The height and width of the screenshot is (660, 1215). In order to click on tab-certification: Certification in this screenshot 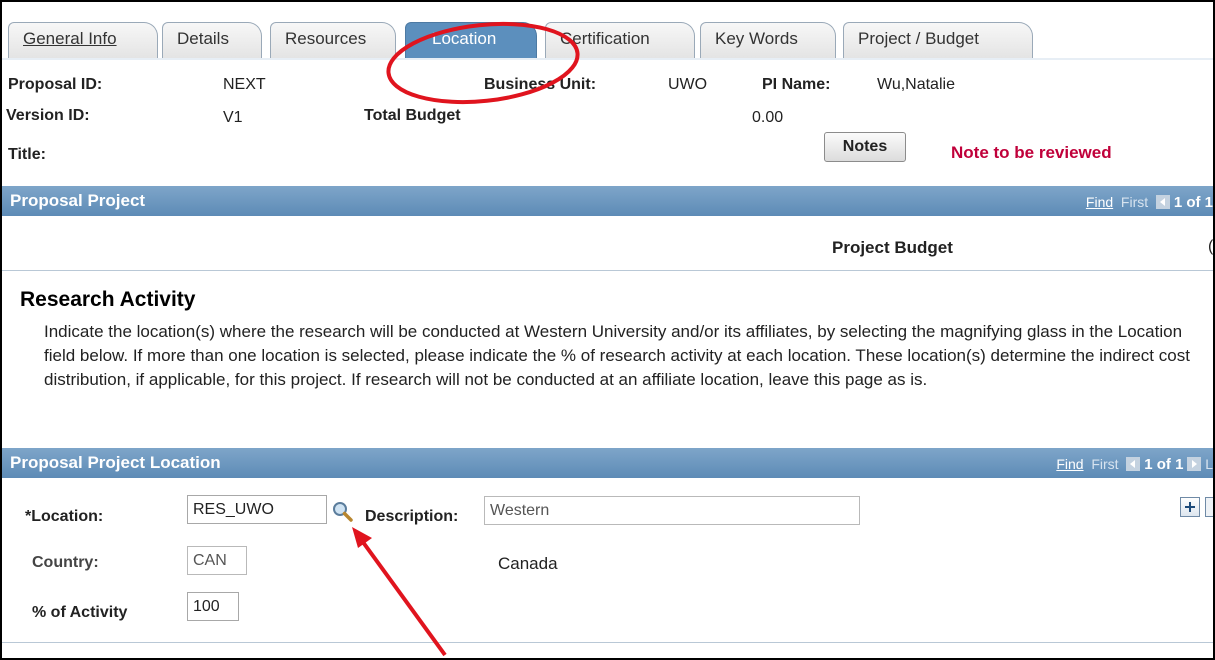, I will do `click(620, 40)`.